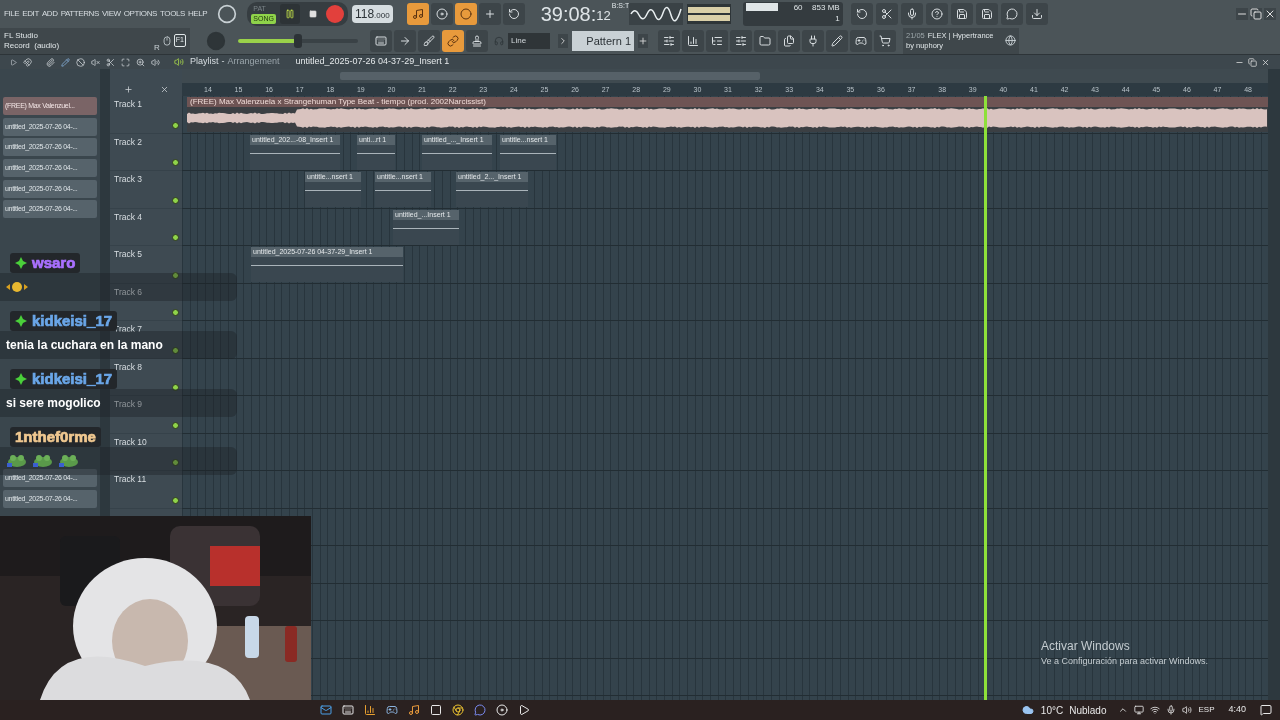 Image resolution: width=1280 pixels, height=720 pixels. I want to click on download-button, so click(1036, 13).